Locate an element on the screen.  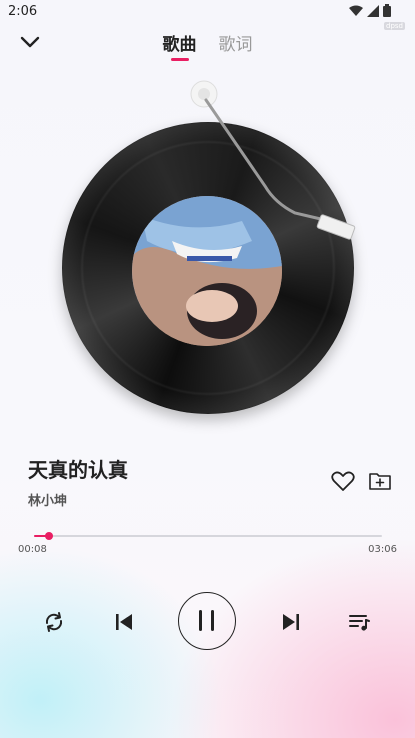
repeat-icon is located at coordinates (54, 622).